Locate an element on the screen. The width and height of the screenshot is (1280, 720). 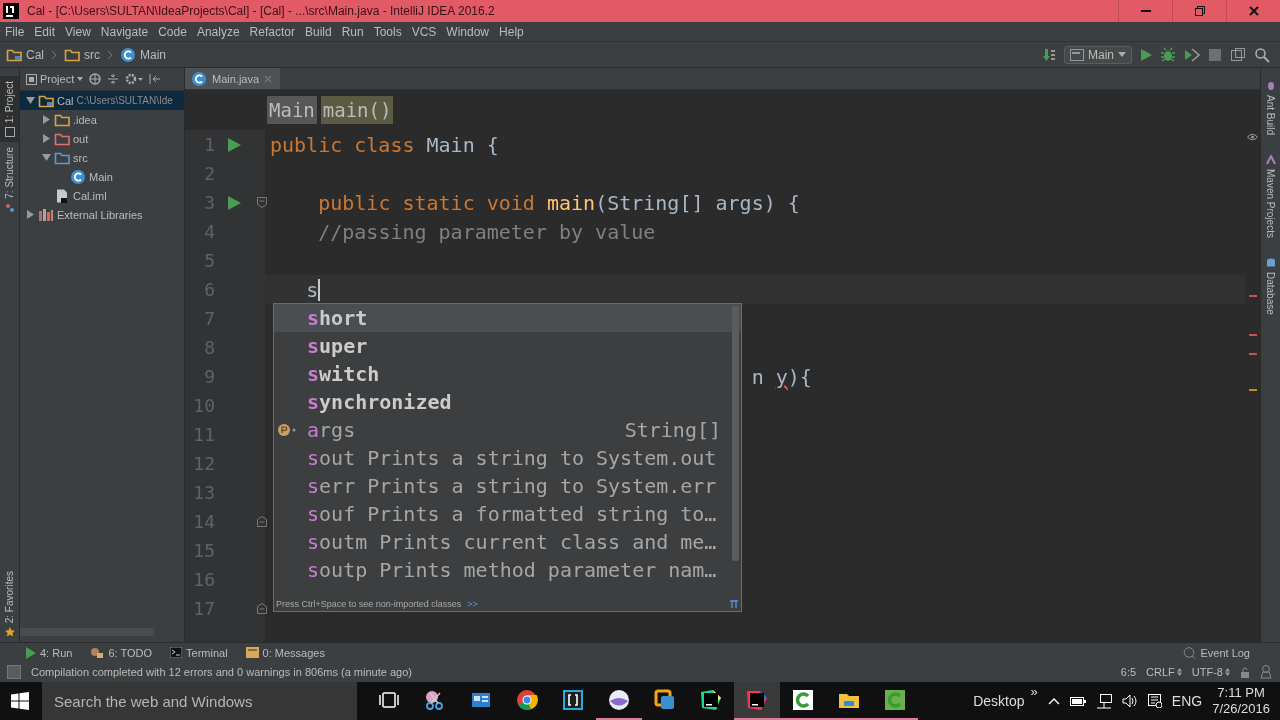
tree-item: External Libraries is located at coordinates (102, 214).